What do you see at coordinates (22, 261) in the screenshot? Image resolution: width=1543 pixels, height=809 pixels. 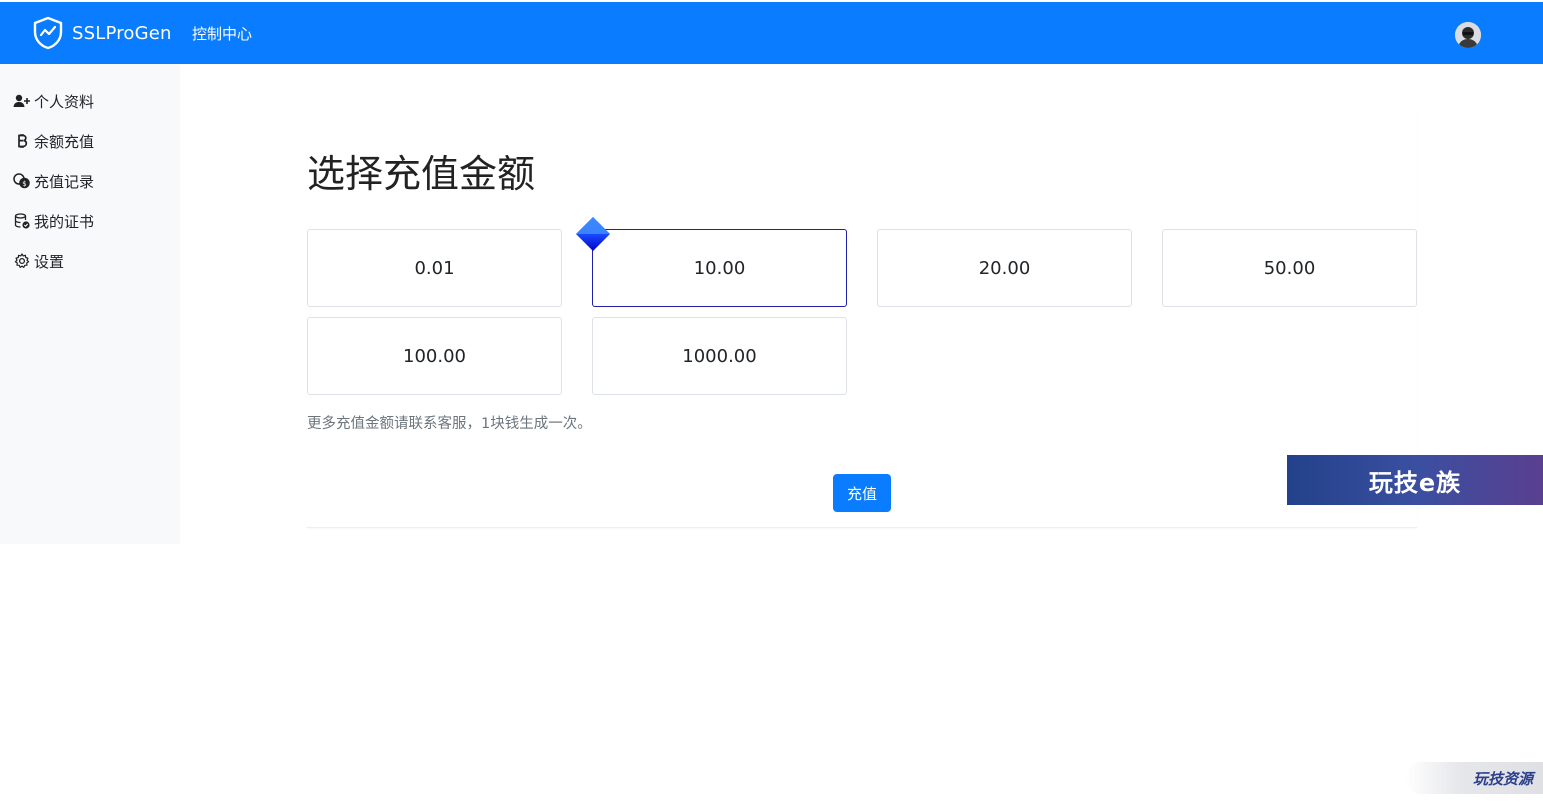 I see `gear-icon` at bounding box center [22, 261].